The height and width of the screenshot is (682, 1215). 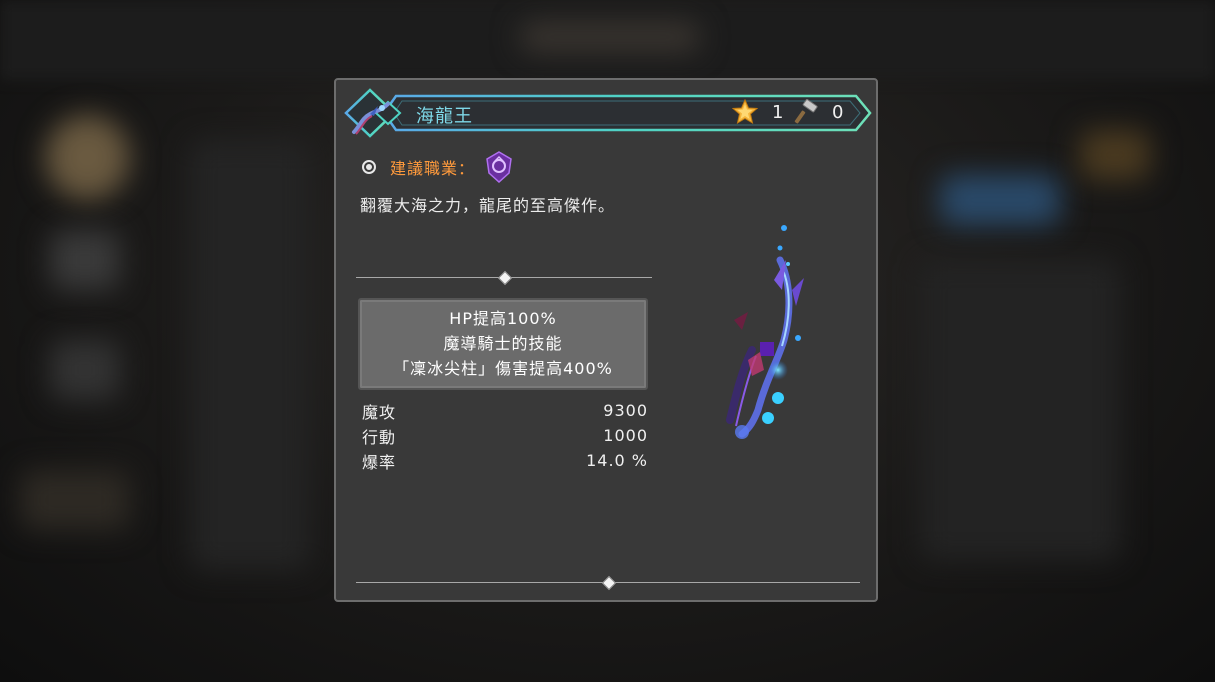 I want to click on stat-name: 魔攻, so click(x=379, y=412).